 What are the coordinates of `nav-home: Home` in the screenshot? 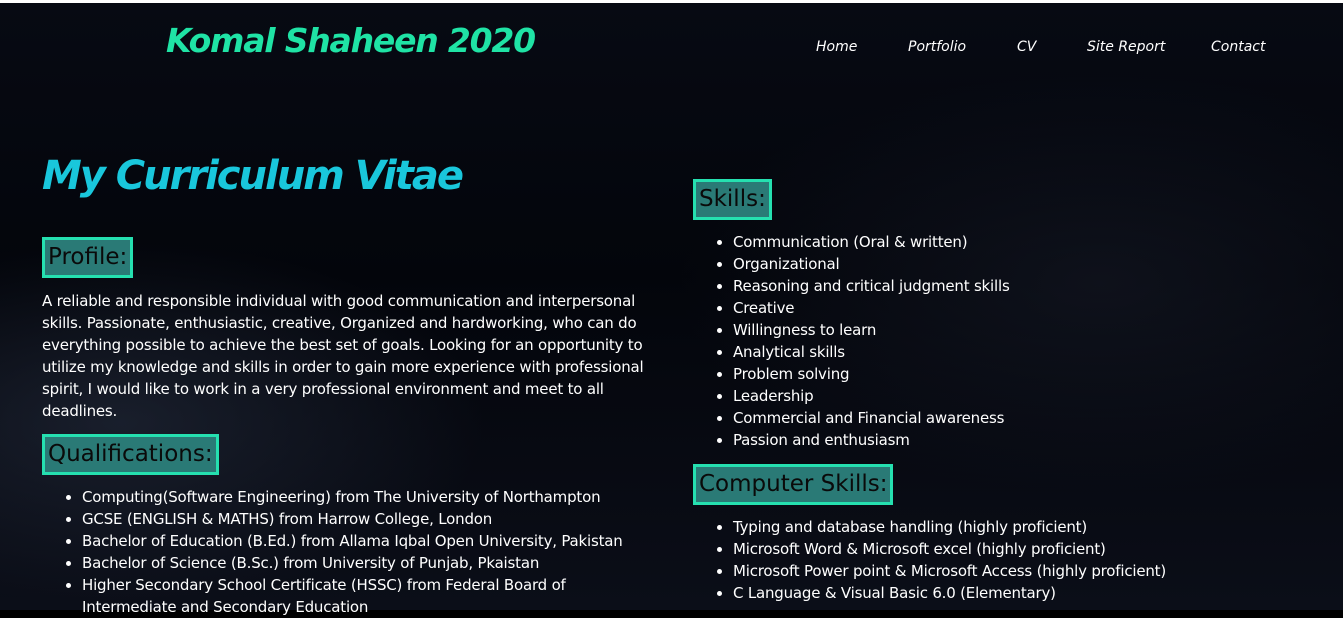 It's located at (836, 47).